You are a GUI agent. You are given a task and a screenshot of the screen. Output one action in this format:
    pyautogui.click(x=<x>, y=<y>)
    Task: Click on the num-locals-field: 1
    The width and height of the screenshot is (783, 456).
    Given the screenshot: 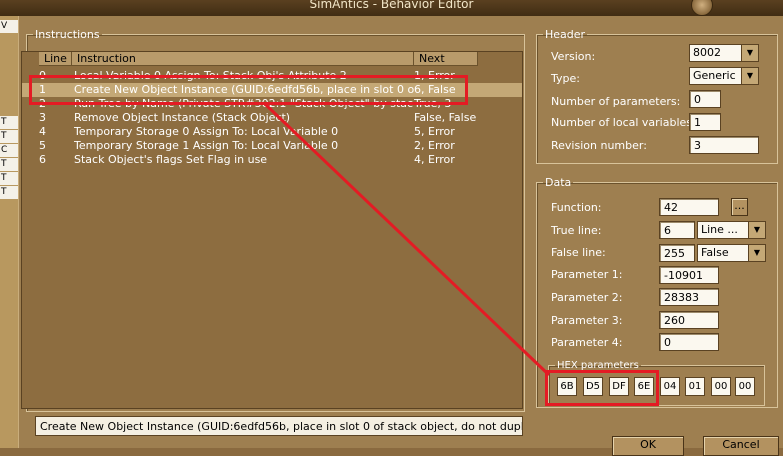 What is the action you would take?
    pyautogui.click(x=705, y=122)
    